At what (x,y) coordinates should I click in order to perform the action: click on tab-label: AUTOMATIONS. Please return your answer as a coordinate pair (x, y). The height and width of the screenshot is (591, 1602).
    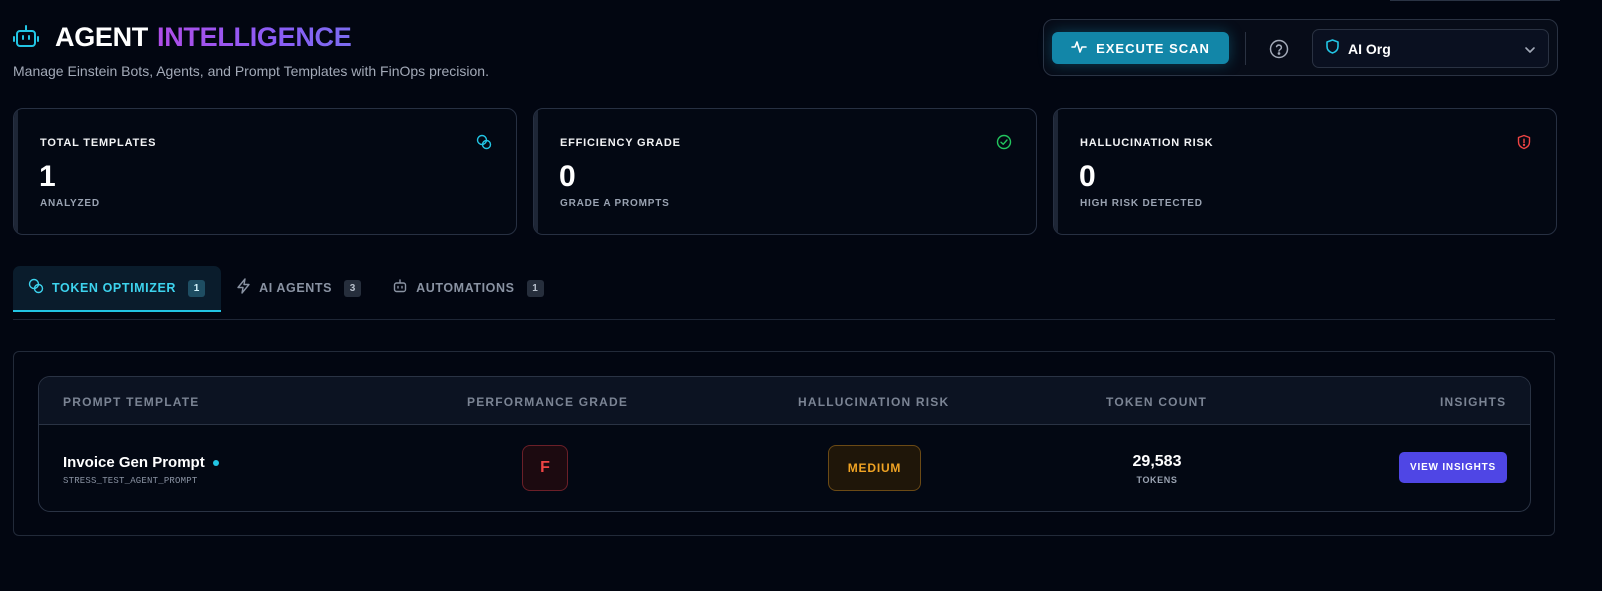
    Looking at the image, I should click on (465, 288).